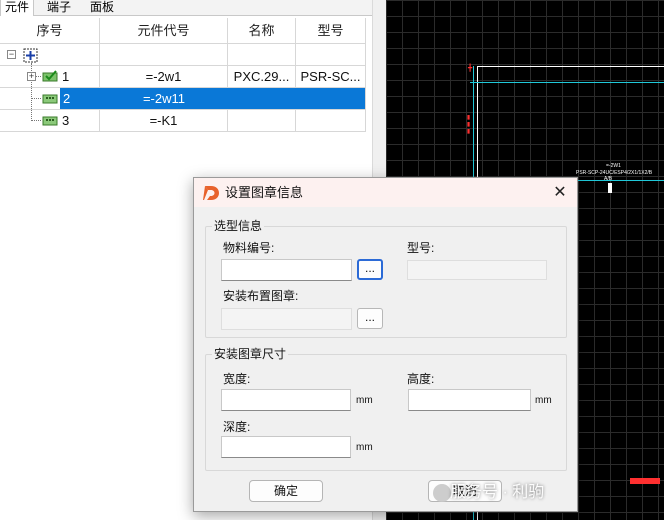 Image resolution: width=664 pixels, height=520 pixels. Describe the element at coordinates (164, 121) in the screenshot. I see `row-code: =-K1` at that location.